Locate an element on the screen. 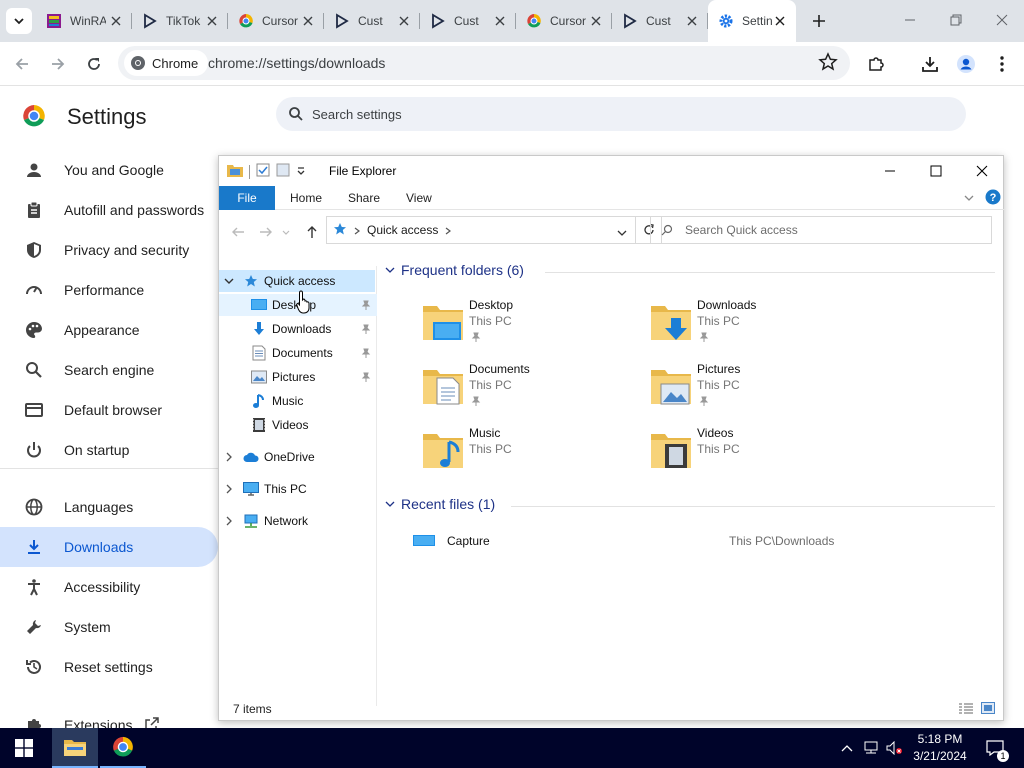 This screenshot has width=1024, height=768. sidebar-item-performance: Performance is located at coordinates (109, 290).